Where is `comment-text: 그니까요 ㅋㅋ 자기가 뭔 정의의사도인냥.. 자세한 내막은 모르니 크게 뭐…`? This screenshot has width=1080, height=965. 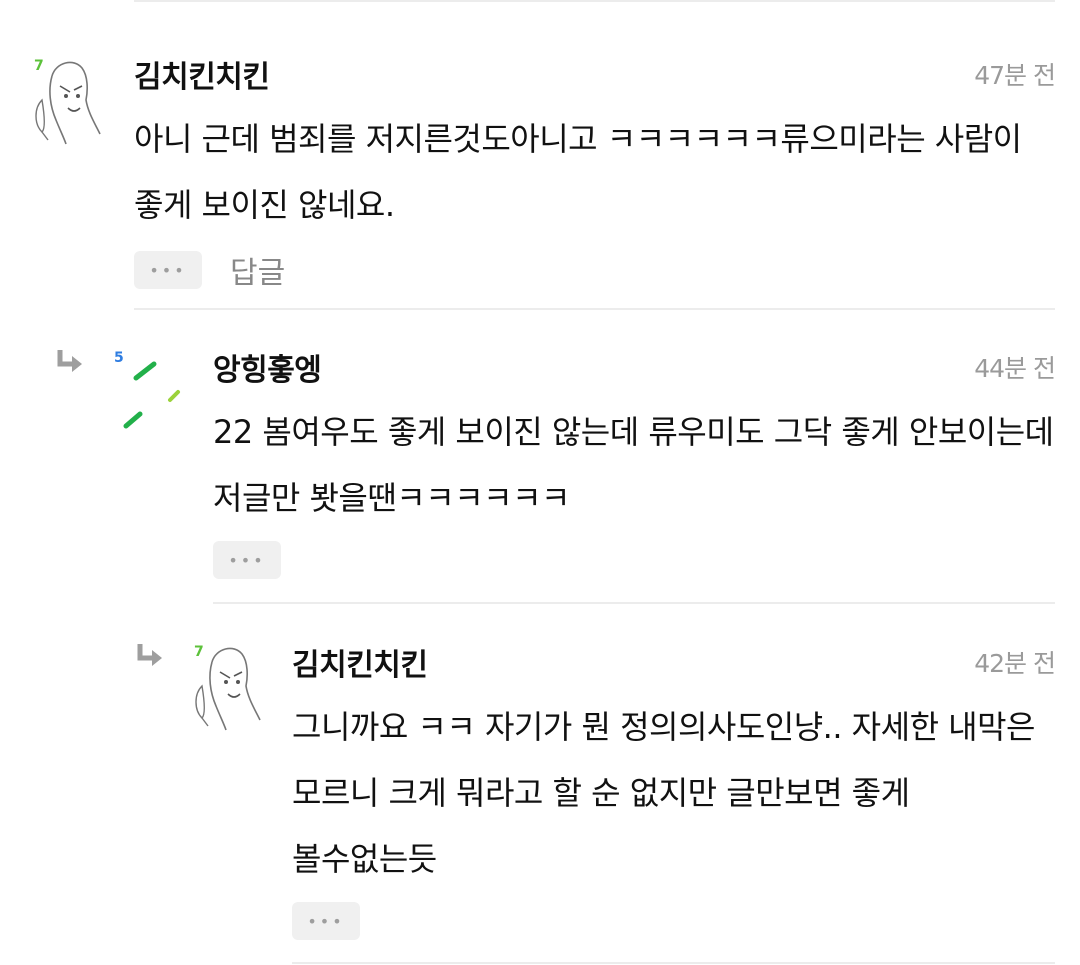 comment-text: 그니까요 ㅋㅋ 자기가 뭔 정의의사도인냥.. 자세한 내막은 모르니 크게 뭐… is located at coordinates (664, 793).